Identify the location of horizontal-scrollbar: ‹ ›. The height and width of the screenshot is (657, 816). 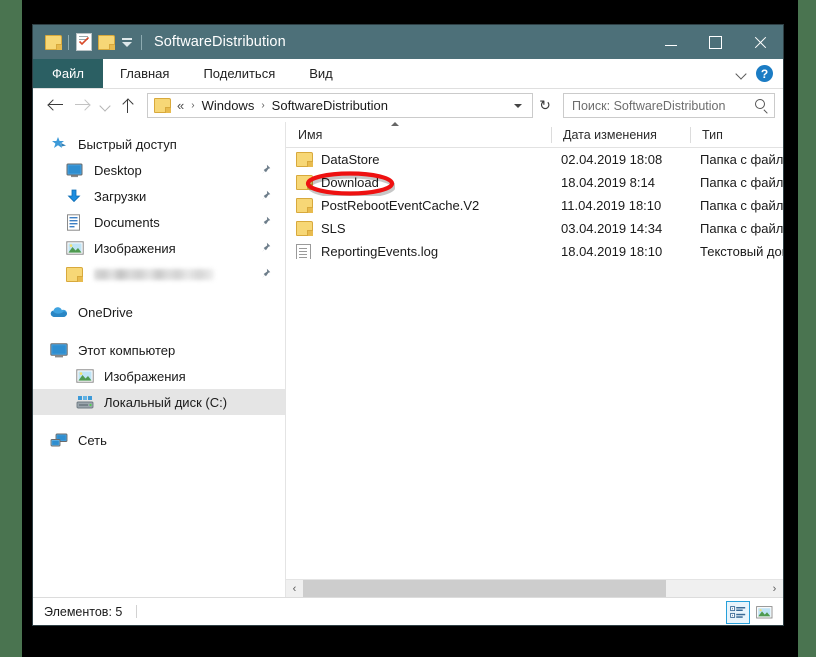
(534, 588).